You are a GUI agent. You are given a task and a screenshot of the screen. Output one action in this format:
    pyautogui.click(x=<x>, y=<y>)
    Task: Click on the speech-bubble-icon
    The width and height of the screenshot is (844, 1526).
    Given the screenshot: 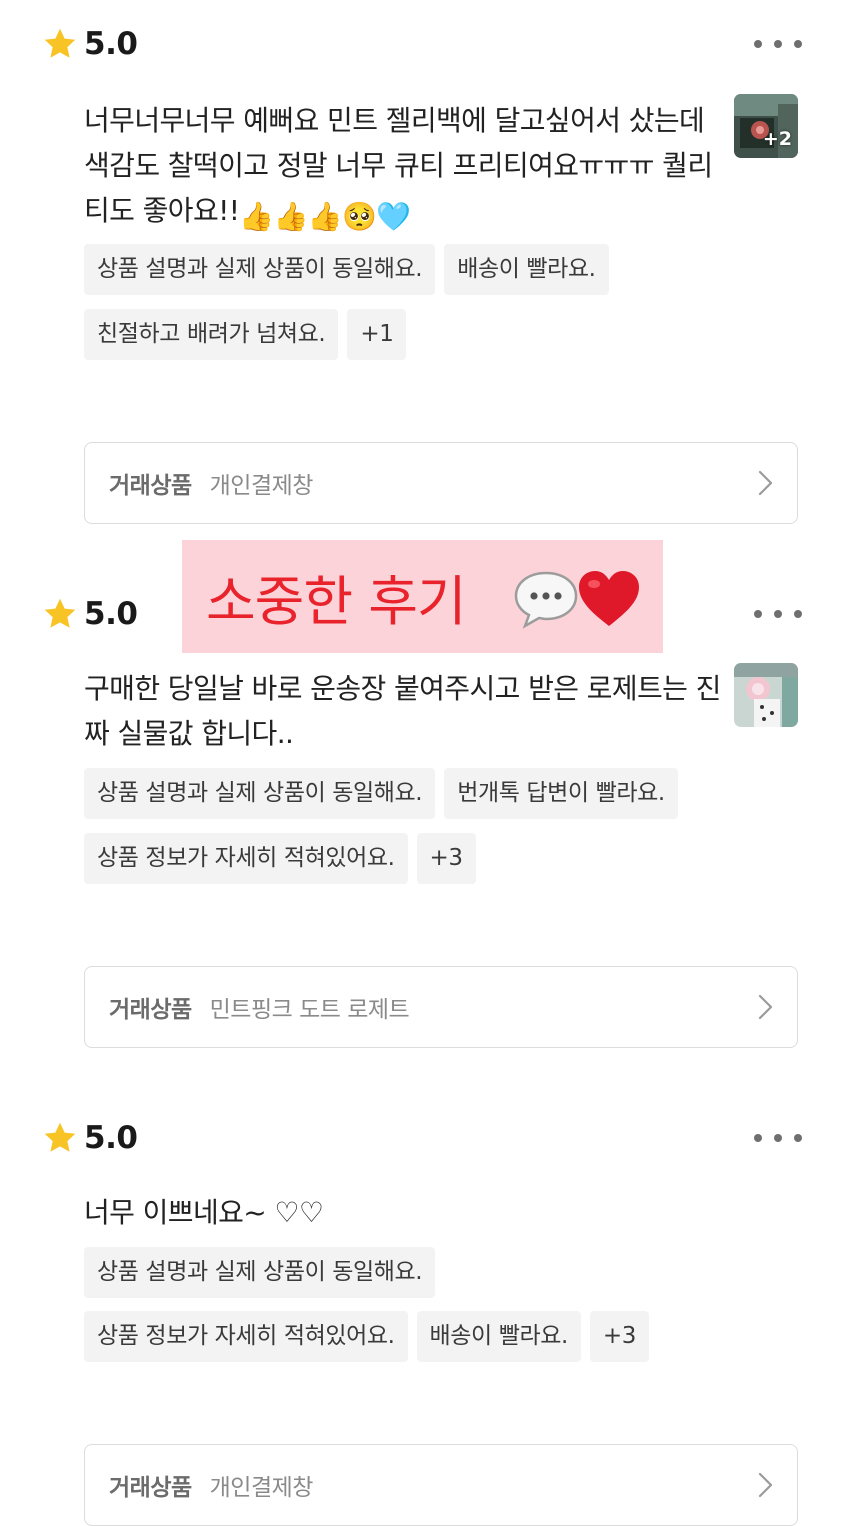 What is the action you would take?
    pyautogui.click(x=546, y=600)
    